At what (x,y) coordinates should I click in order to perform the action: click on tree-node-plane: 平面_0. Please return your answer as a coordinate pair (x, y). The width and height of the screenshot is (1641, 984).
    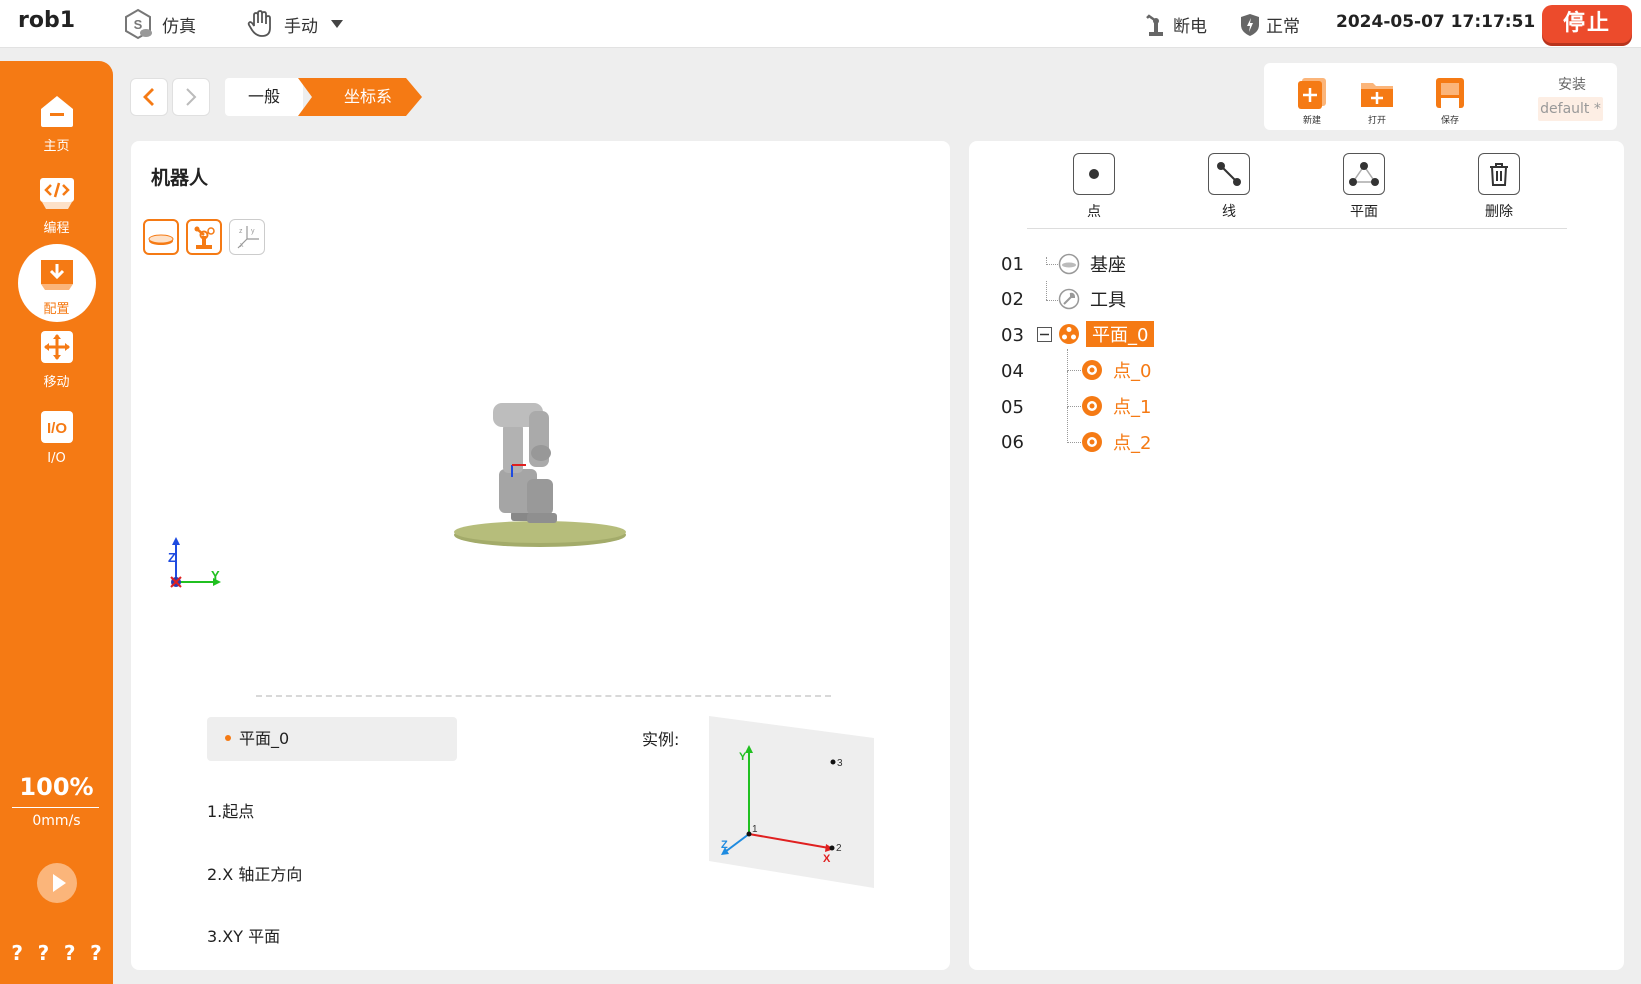
    Looking at the image, I should click on (1096, 334).